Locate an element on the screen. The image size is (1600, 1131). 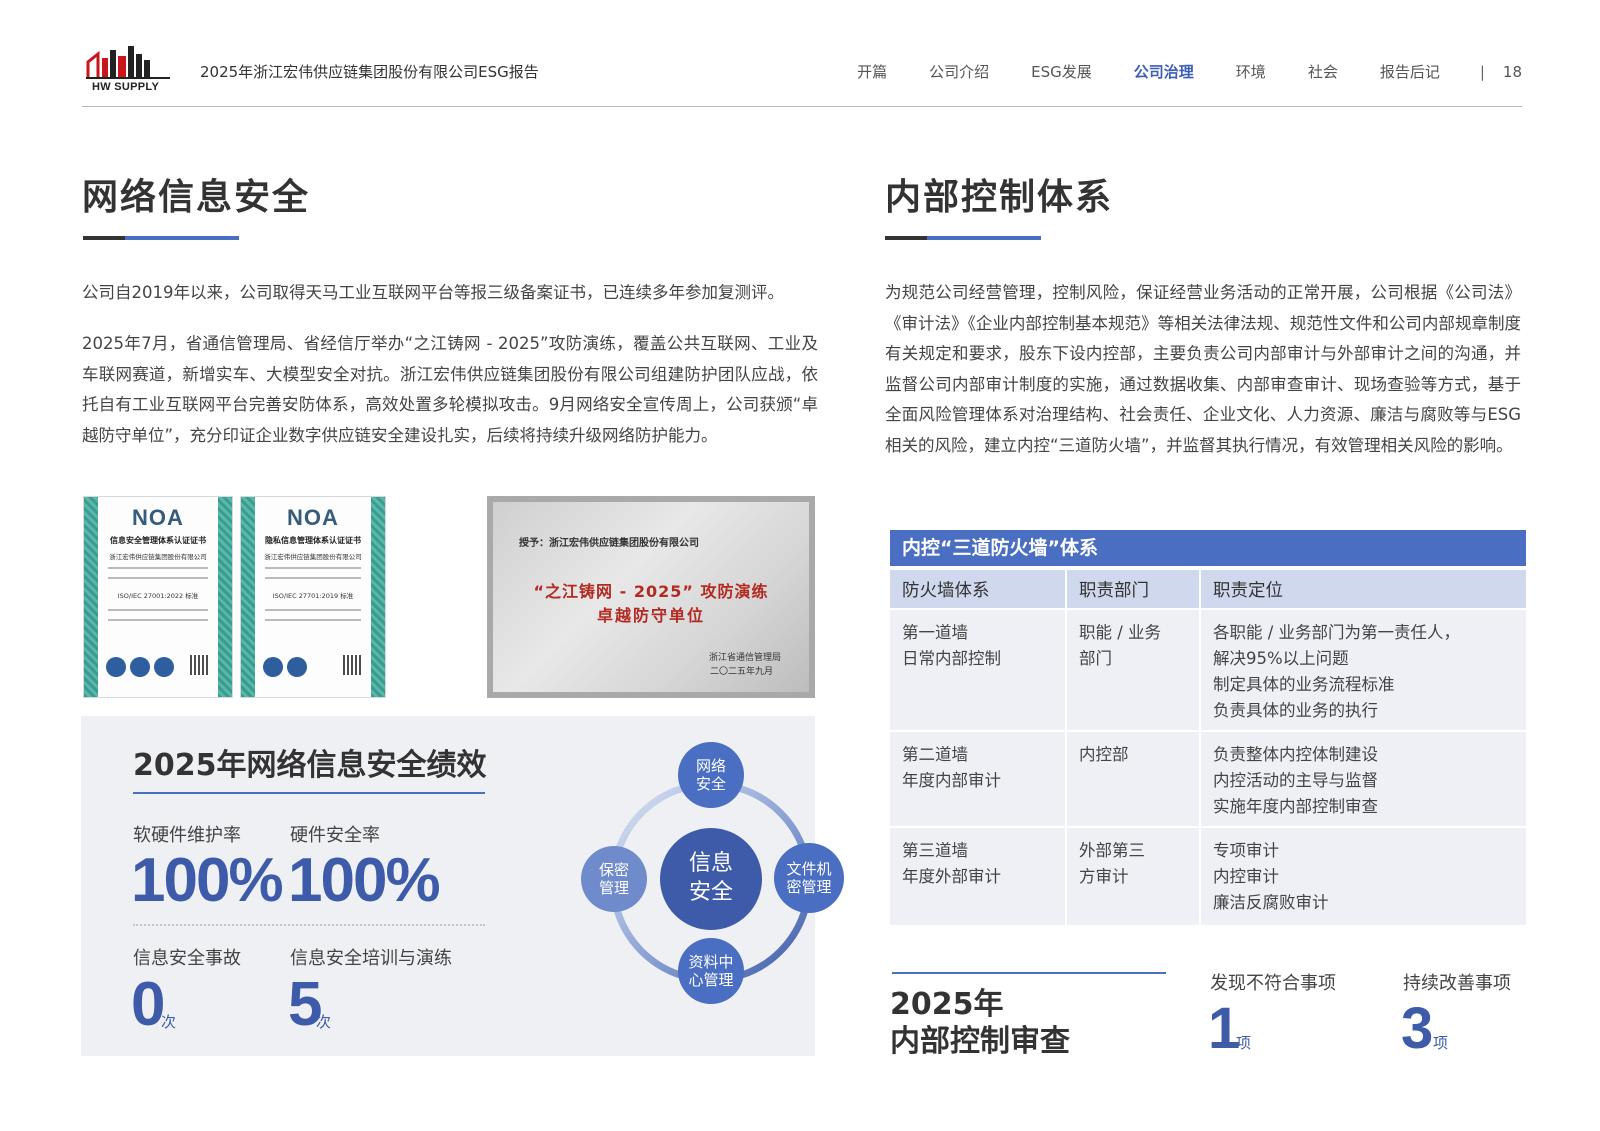
performance-title: 2025年网络信息安全绩效 is located at coordinates (310, 765).